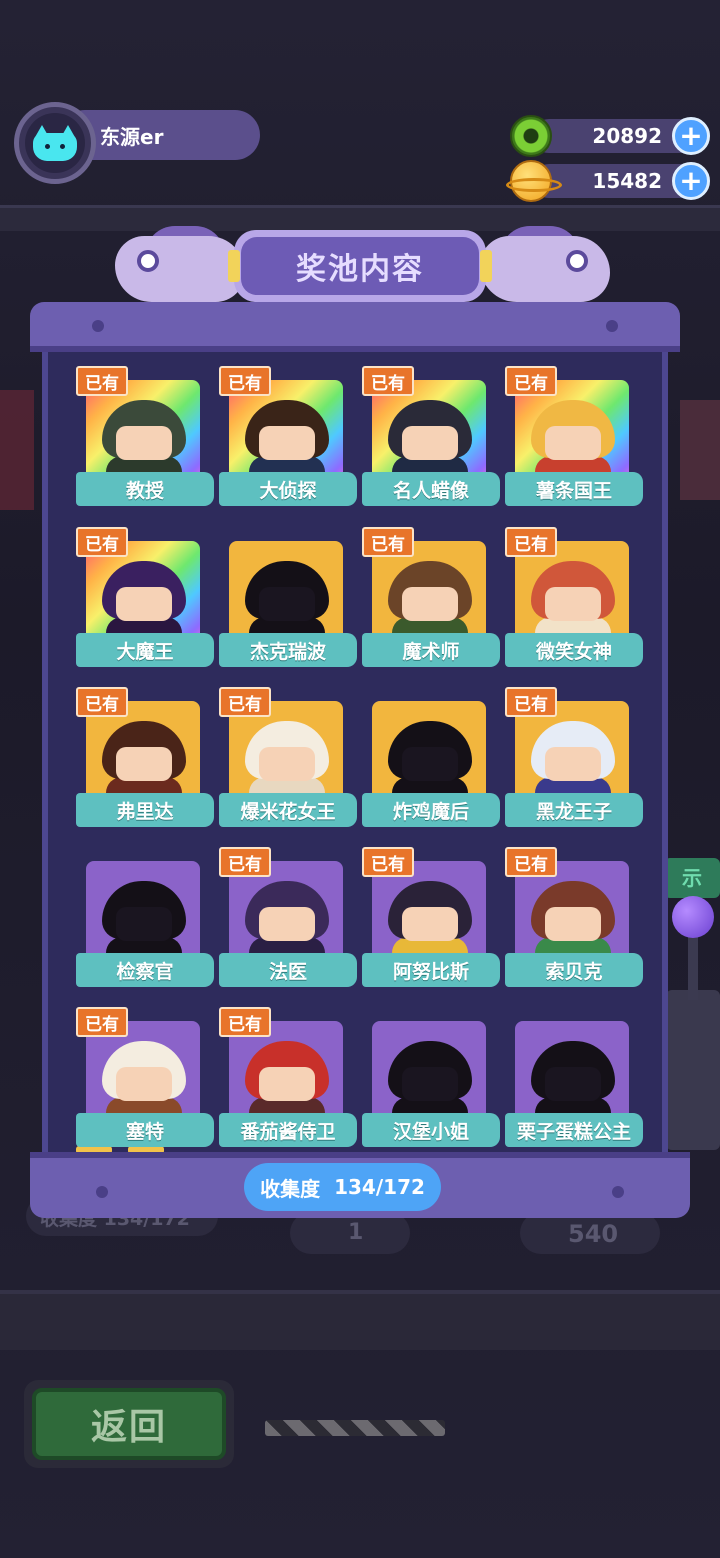 The width and height of the screenshot is (720, 1558). What do you see at coordinates (545, 264) in the screenshot?
I see `fish-decoration-right-icon` at bounding box center [545, 264].